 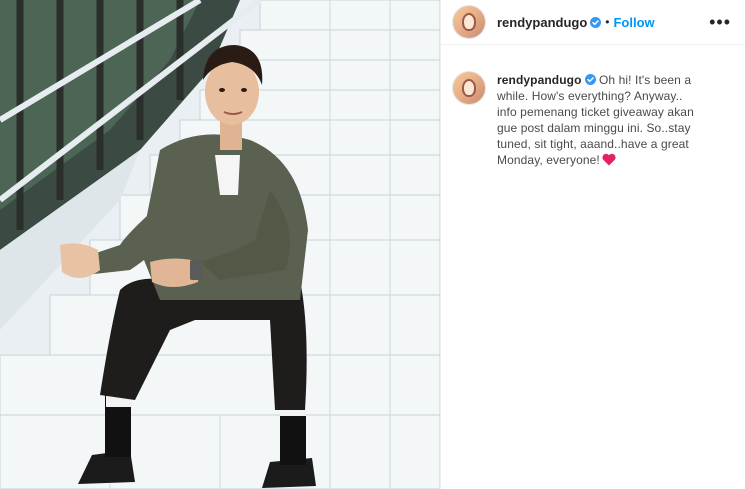 I want to click on caption-username: rendypandugo, so click(x=539, y=80).